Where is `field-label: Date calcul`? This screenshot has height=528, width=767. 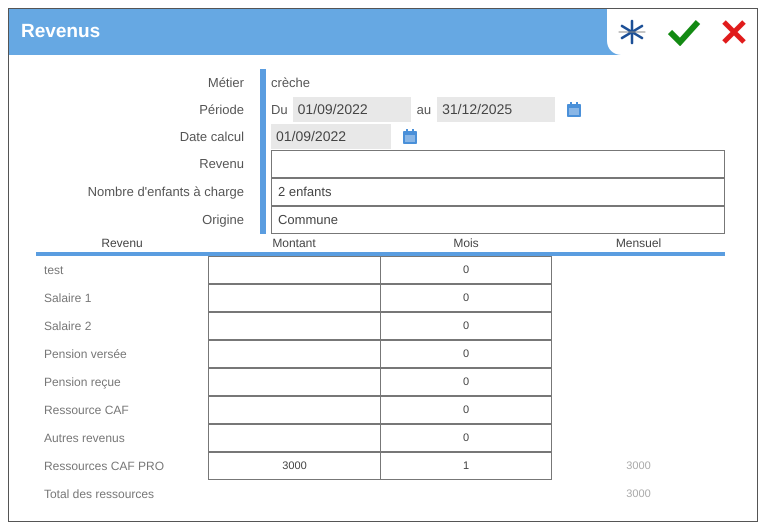 field-label: Date calcul is located at coordinates (212, 137).